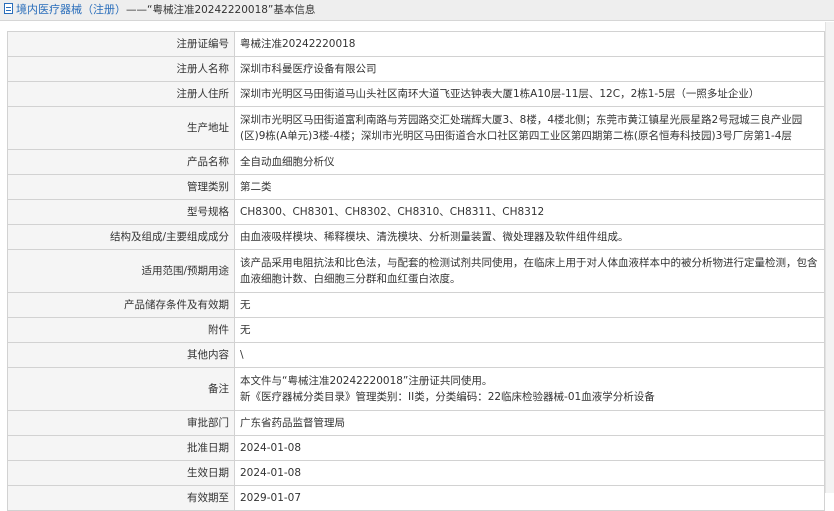 The image size is (834, 511). I want to click on field-label: 生产地址, so click(121, 128).